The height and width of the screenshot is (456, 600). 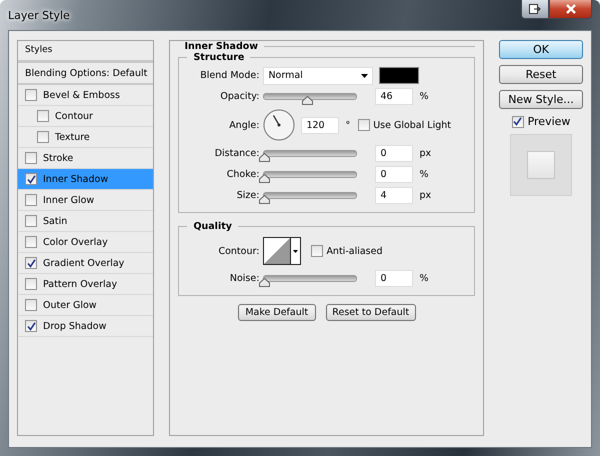 What do you see at coordinates (347, 125) in the screenshot?
I see `unit-label: °` at bounding box center [347, 125].